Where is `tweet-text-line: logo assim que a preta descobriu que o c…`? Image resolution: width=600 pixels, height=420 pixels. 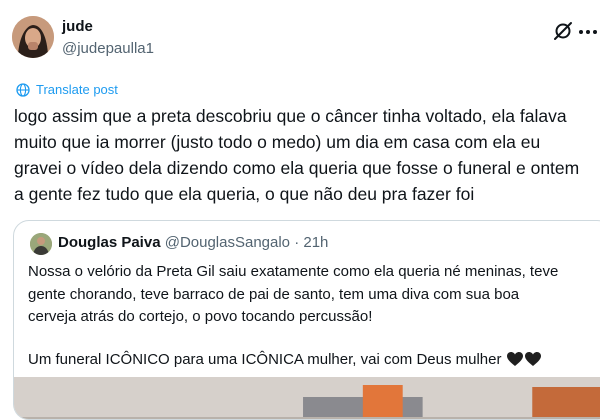 tweet-text-line: logo assim que a preta descobriu que o c… is located at coordinates (290, 116).